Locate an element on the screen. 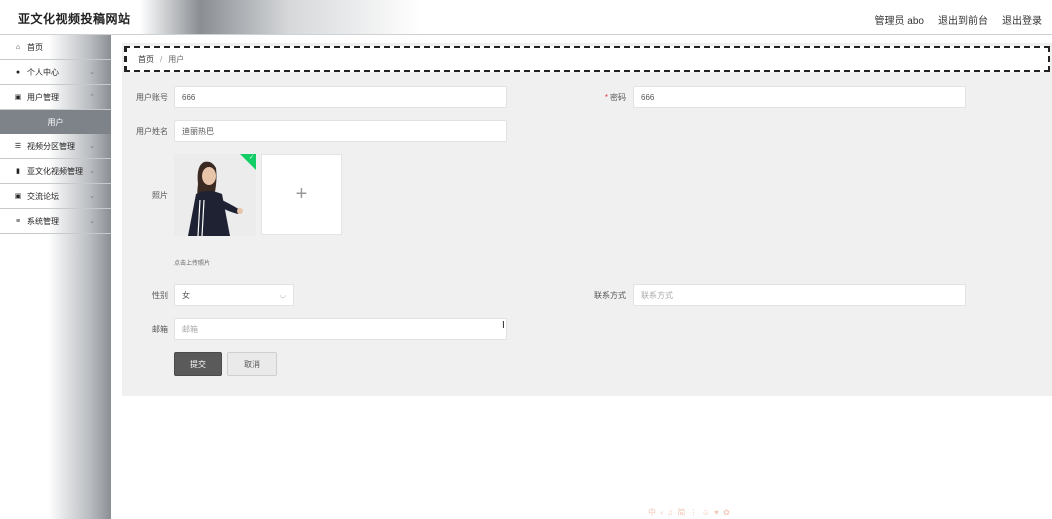 The image size is (1052, 519). sidebar-item-forum: ▣ 交流论坛 ⌄ is located at coordinates (55, 196).